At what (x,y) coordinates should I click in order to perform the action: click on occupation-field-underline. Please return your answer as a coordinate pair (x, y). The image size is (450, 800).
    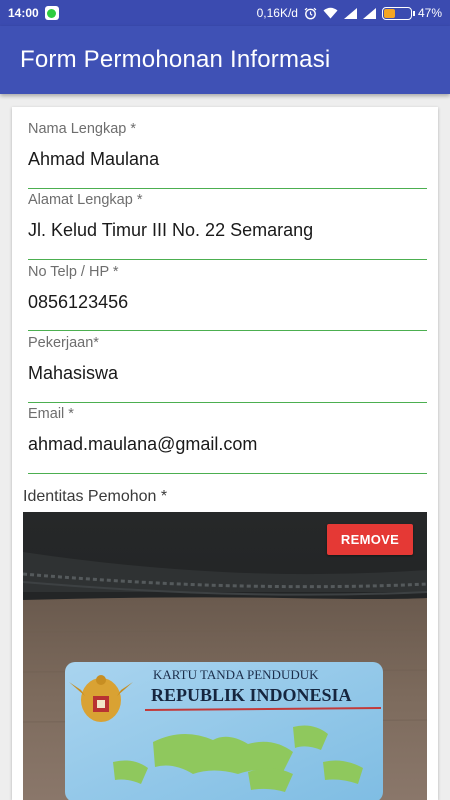
    Looking at the image, I should click on (227, 402).